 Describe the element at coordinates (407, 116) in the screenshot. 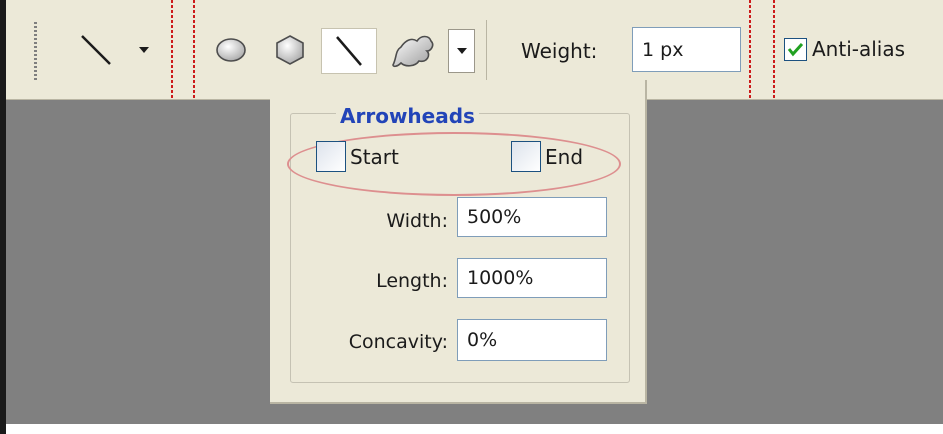

I see `arrowheads-title: Arrowheads` at that location.